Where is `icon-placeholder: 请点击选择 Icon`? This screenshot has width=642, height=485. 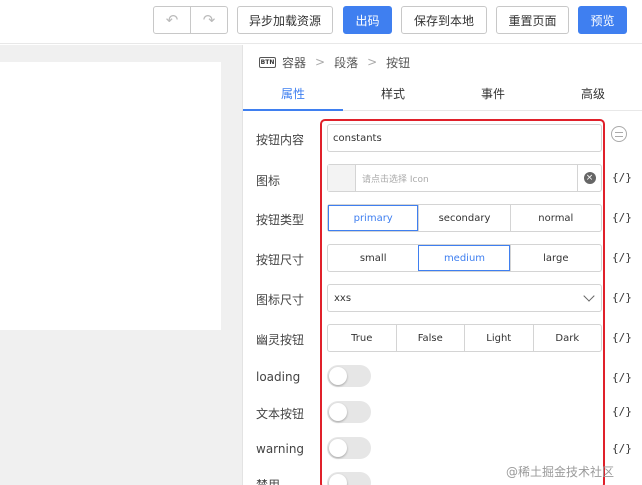 icon-placeholder: 请点击选择 Icon is located at coordinates (466, 178).